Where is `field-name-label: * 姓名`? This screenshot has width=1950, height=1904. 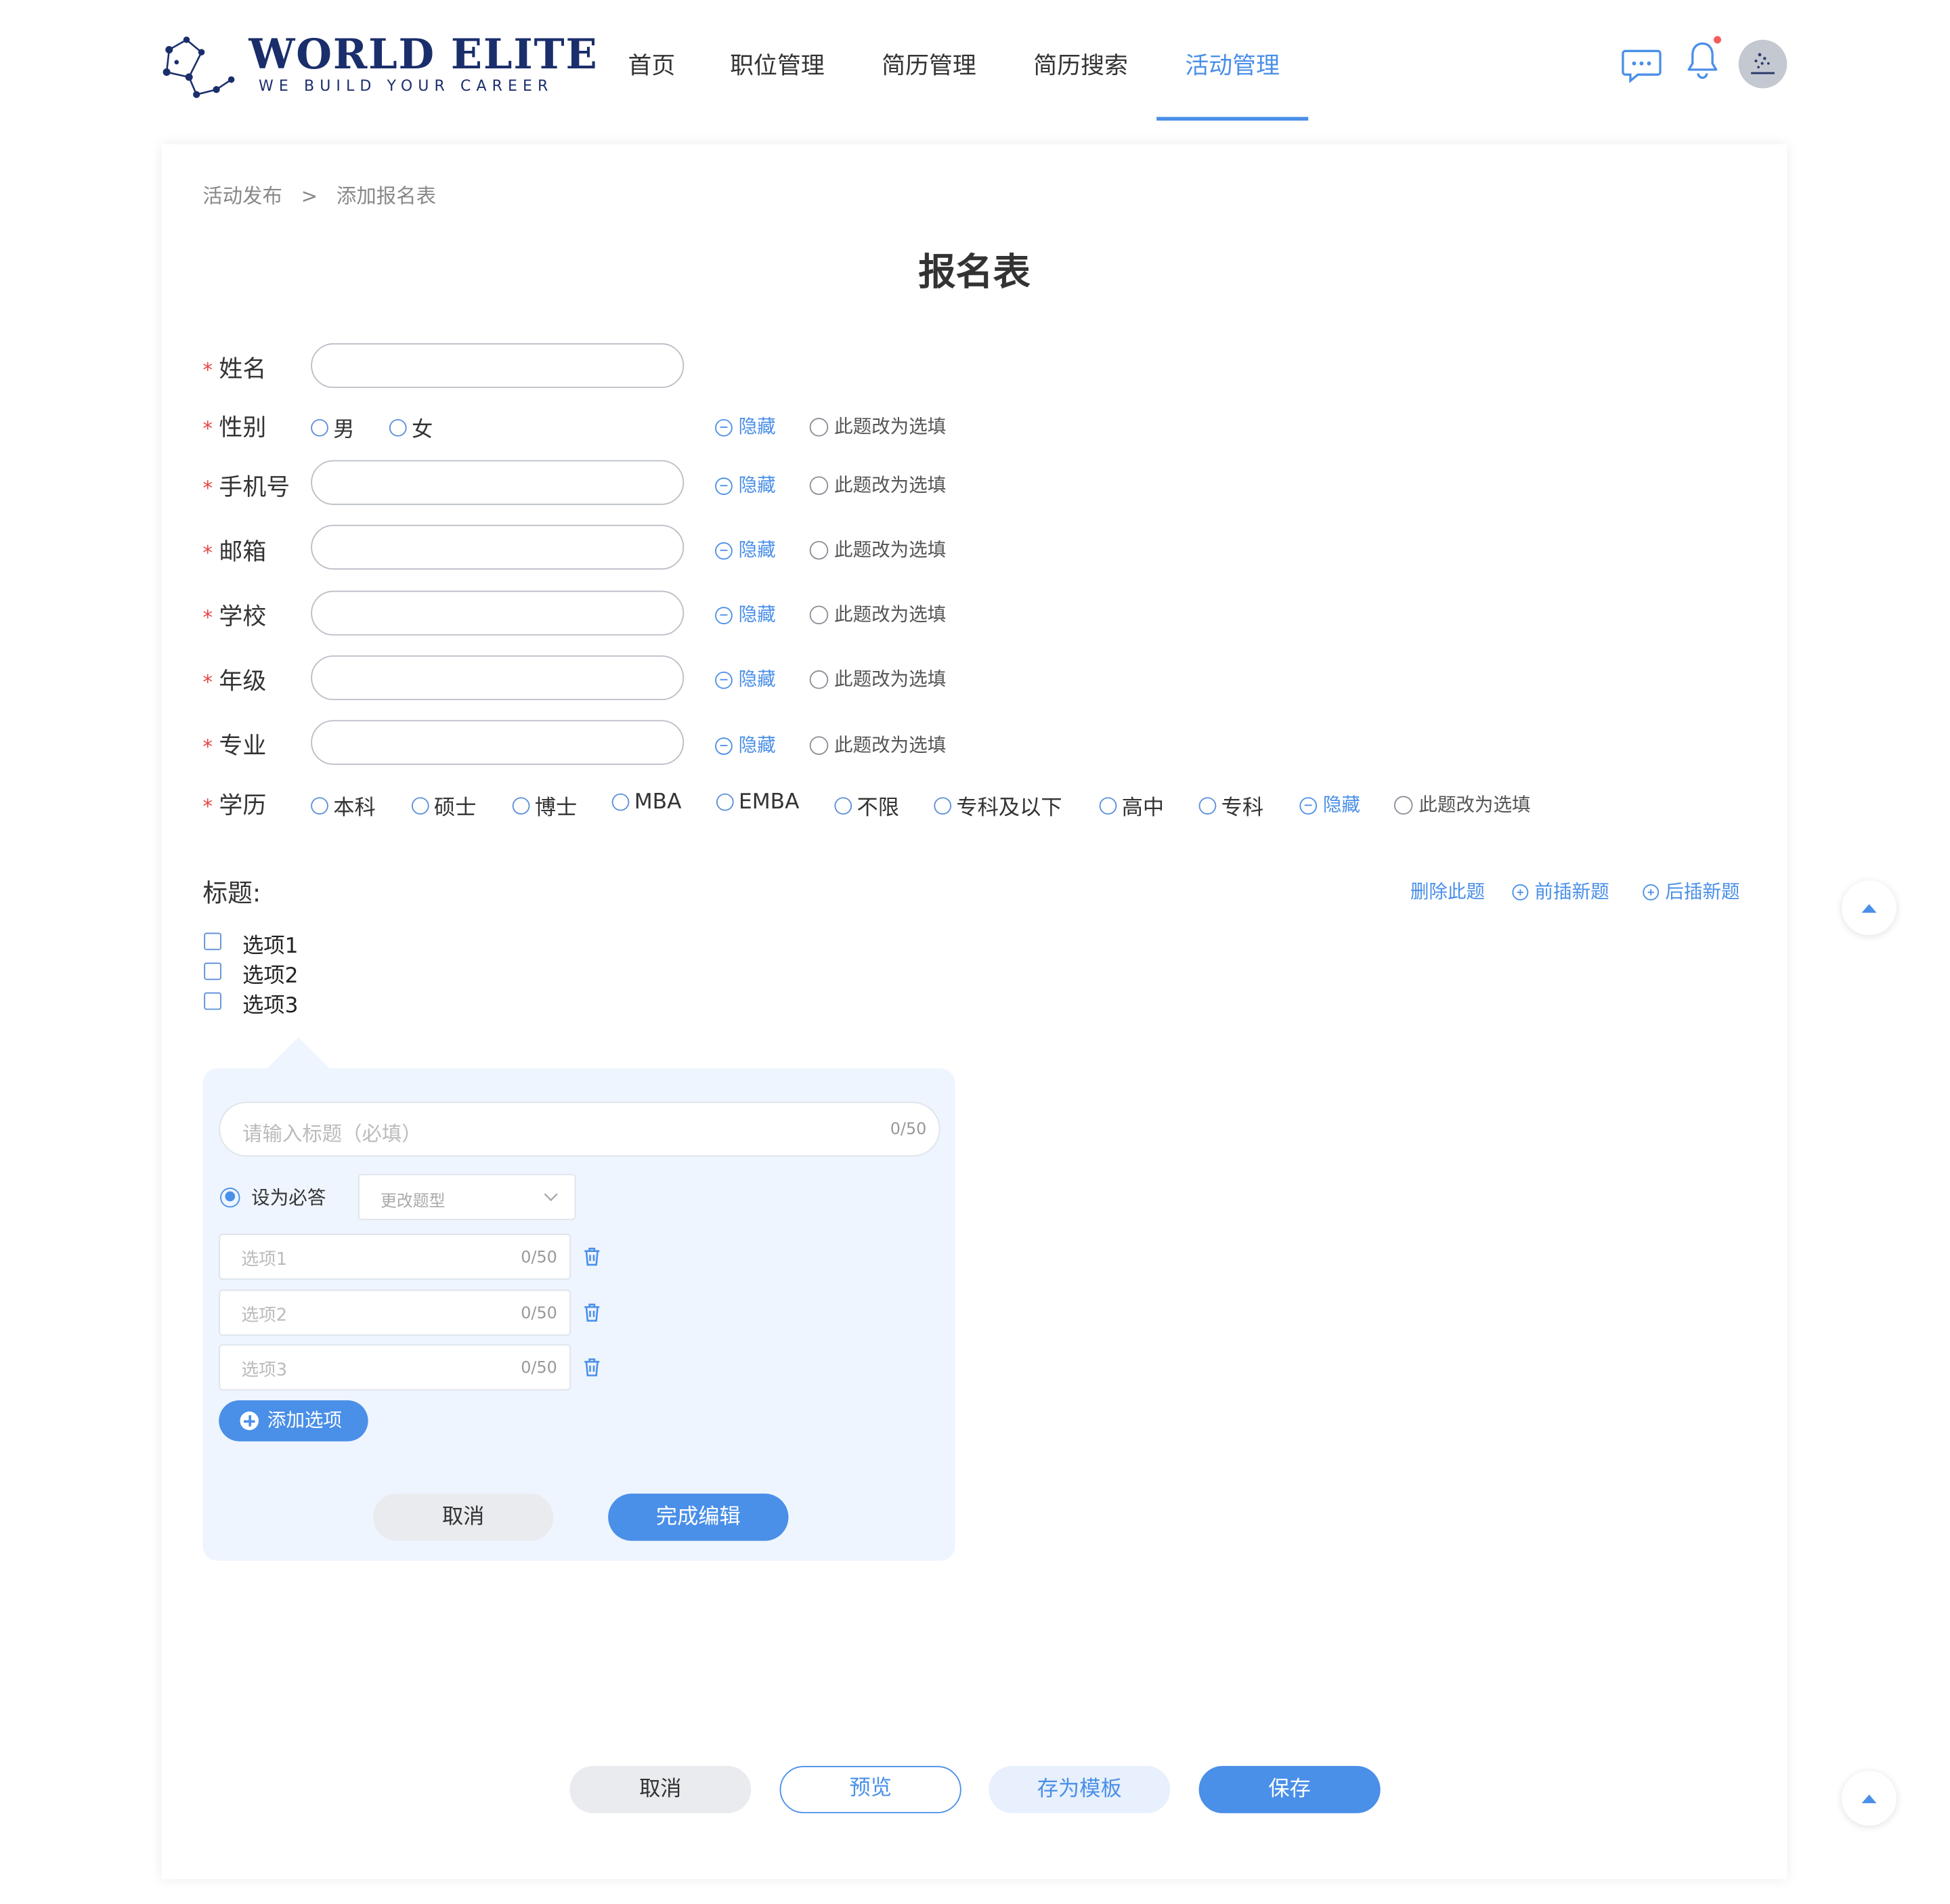
field-name-label: * 姓名 is located at coordinates (234, 368).